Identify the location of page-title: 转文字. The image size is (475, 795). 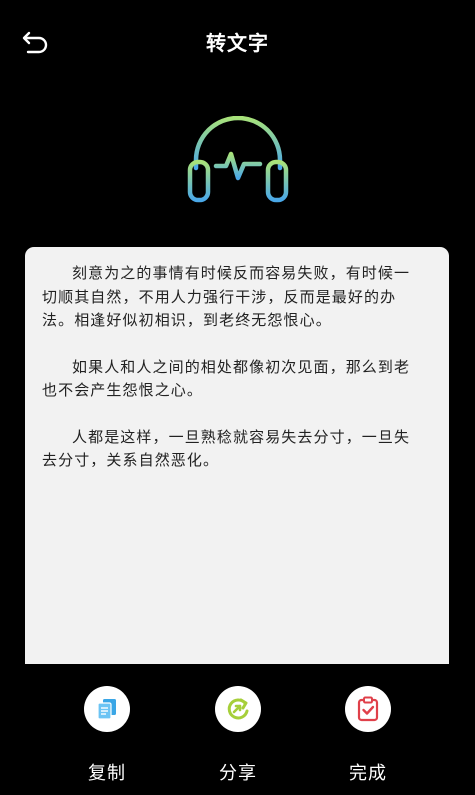
(237, 43).